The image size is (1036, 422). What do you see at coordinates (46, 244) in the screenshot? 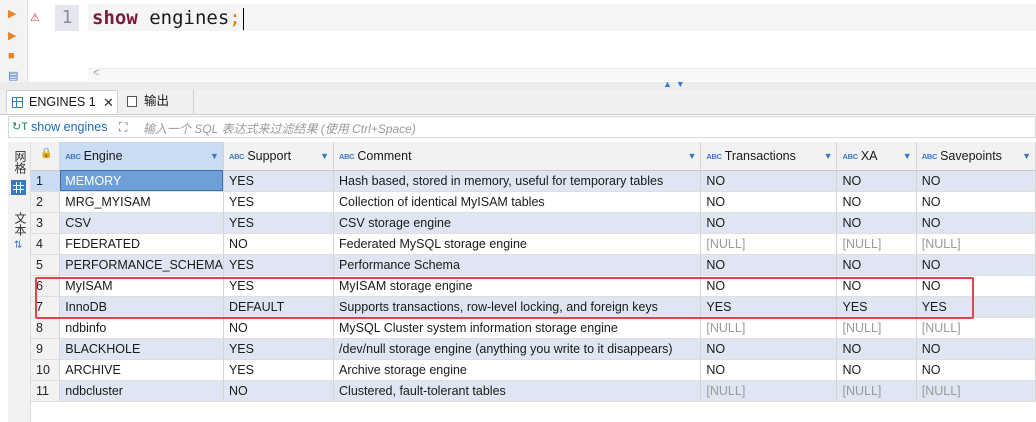
I see `cell-row-number: 4` at bounding box center [46, 244].